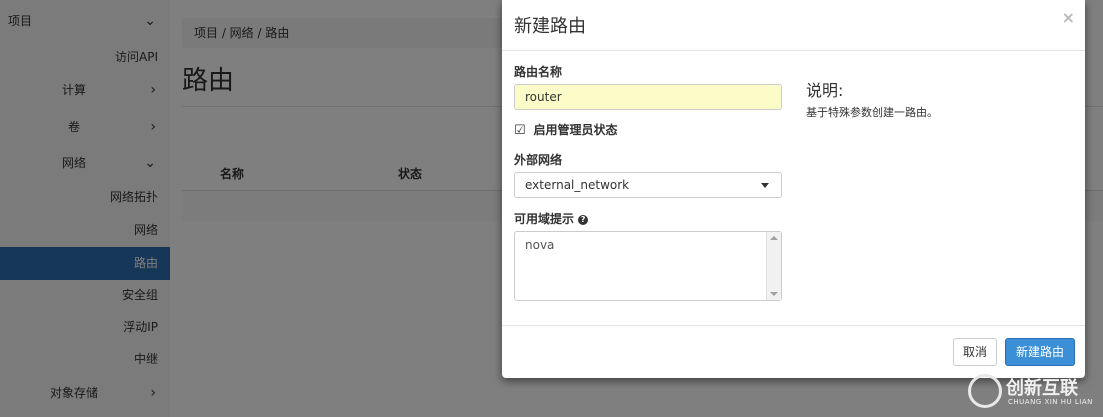  Describe the element at coordinates (538, 160) in the screenshot. I see `external-network-label: 外部网络` at that location.